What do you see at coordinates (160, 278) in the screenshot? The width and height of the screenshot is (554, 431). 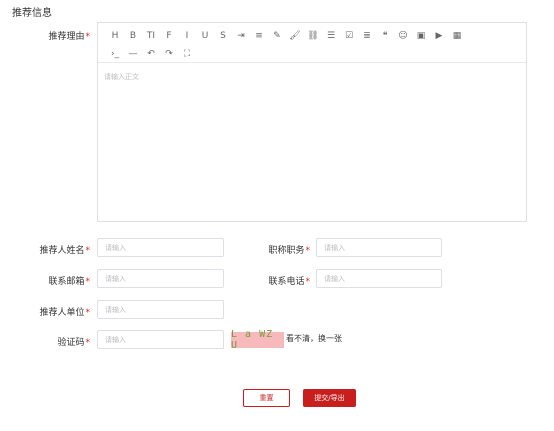 I see `email-input` at bounding box center [160, 278].